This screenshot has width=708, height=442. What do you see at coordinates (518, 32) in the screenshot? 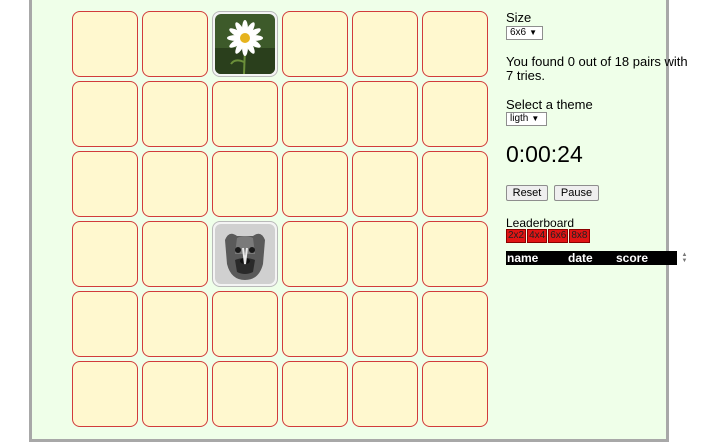
I see `size-select-value: 6x6` at bounding box center [518, 32].